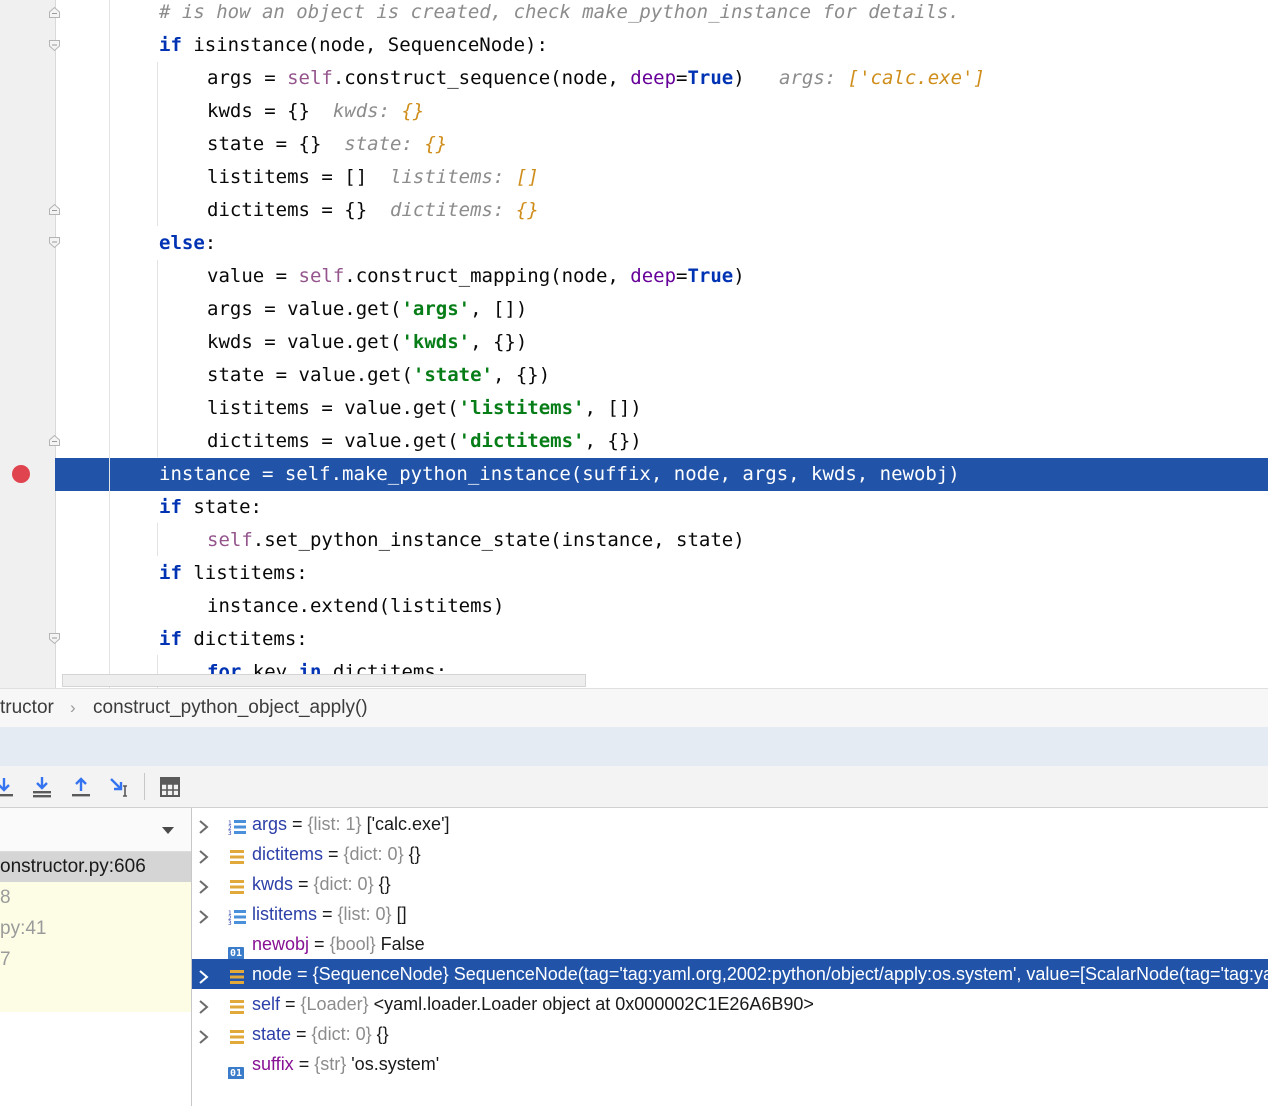 The image size is (1268, 1106). I want to click on code-token: dictitems:, so click(244, 639).